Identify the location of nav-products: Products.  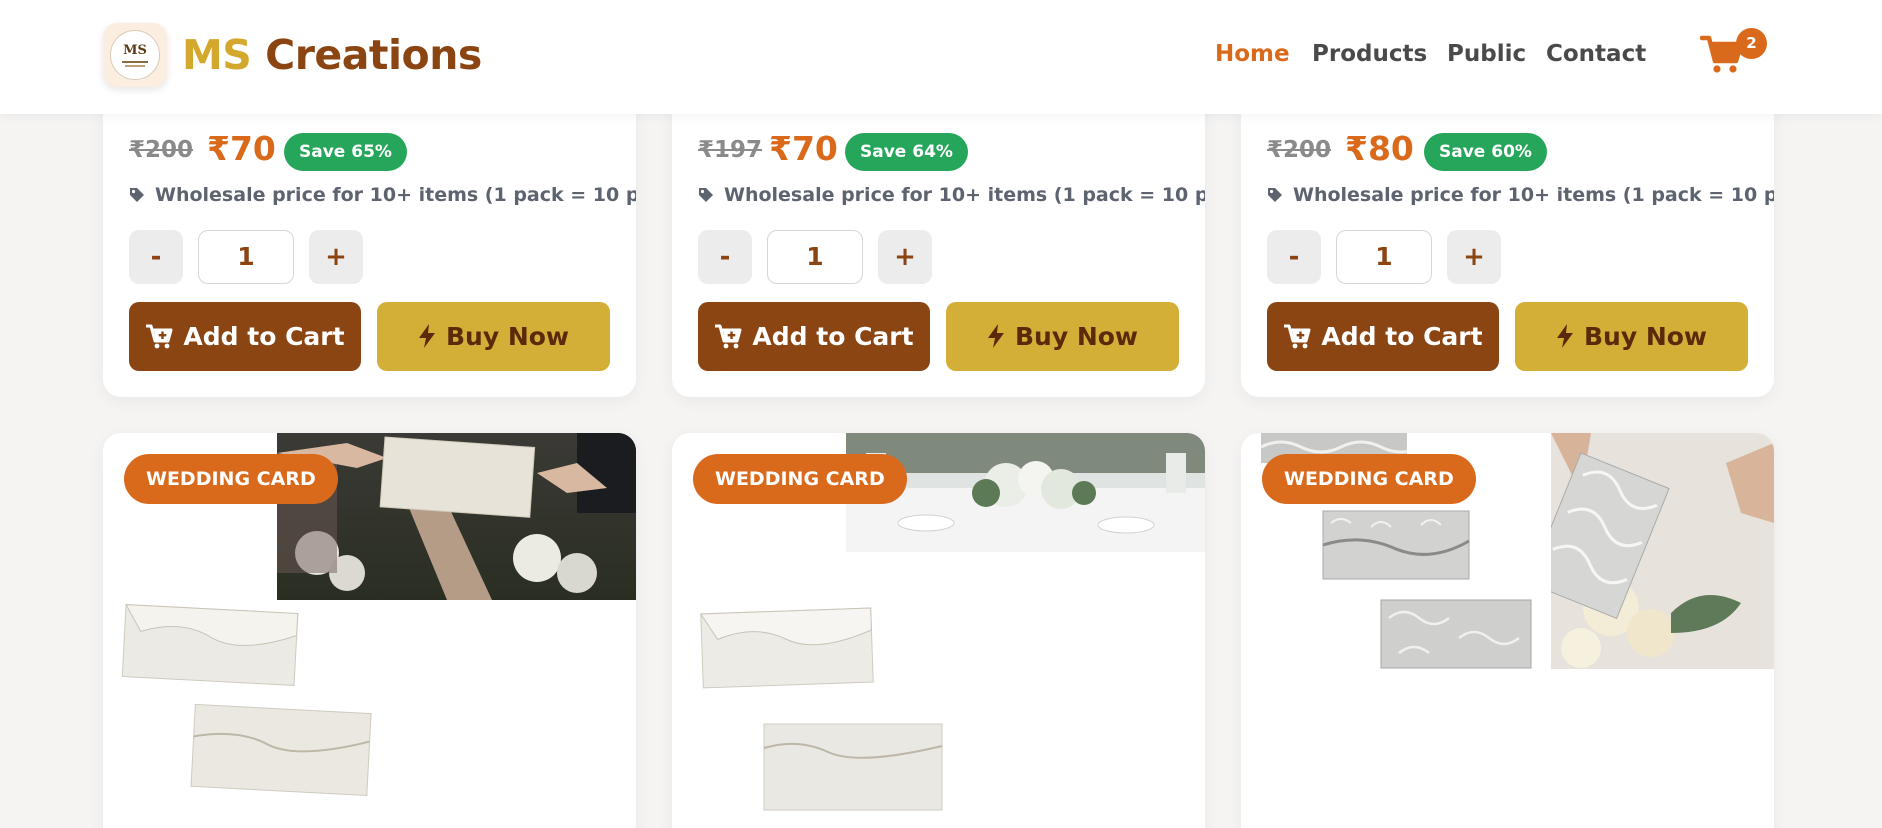
(1369, 54).